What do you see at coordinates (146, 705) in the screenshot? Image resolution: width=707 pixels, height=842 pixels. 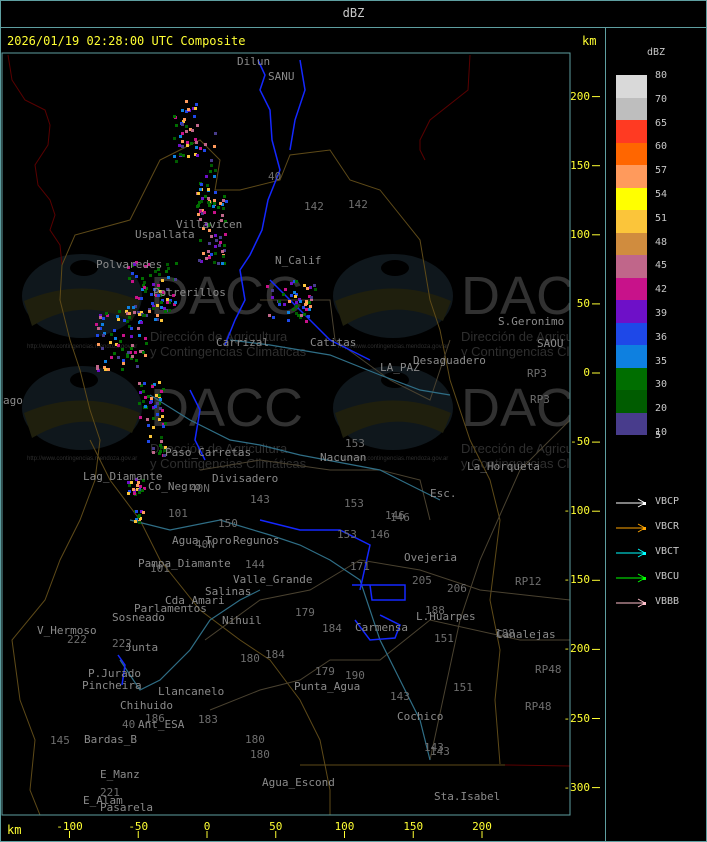 I see `place-label: Chihuido` at bounding box center [146, 705].